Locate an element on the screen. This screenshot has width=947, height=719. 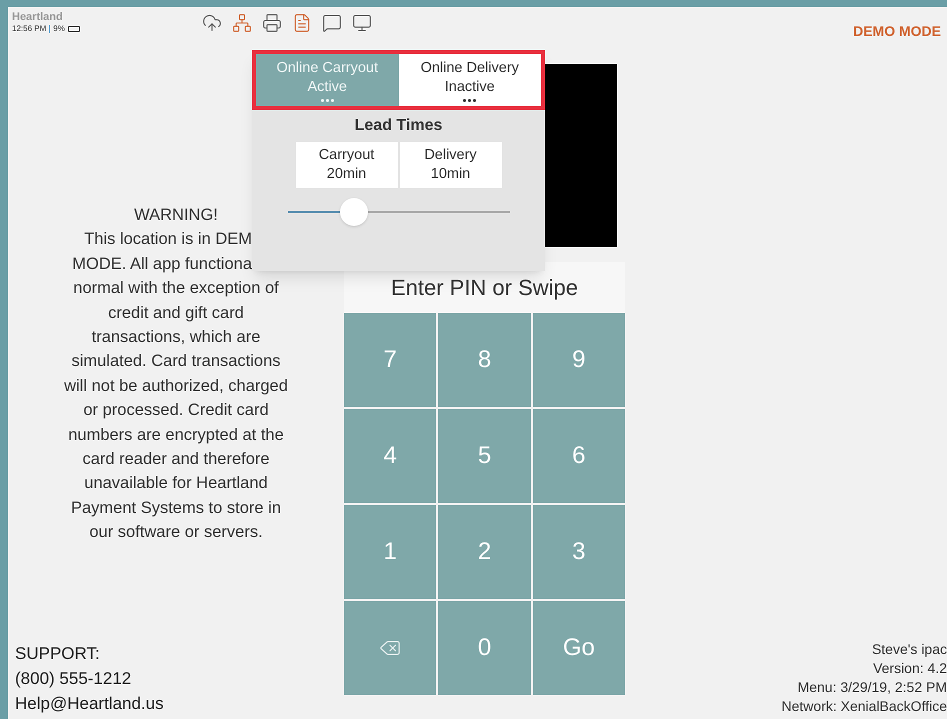
slider-thumb is located at coordinates (354, 212).